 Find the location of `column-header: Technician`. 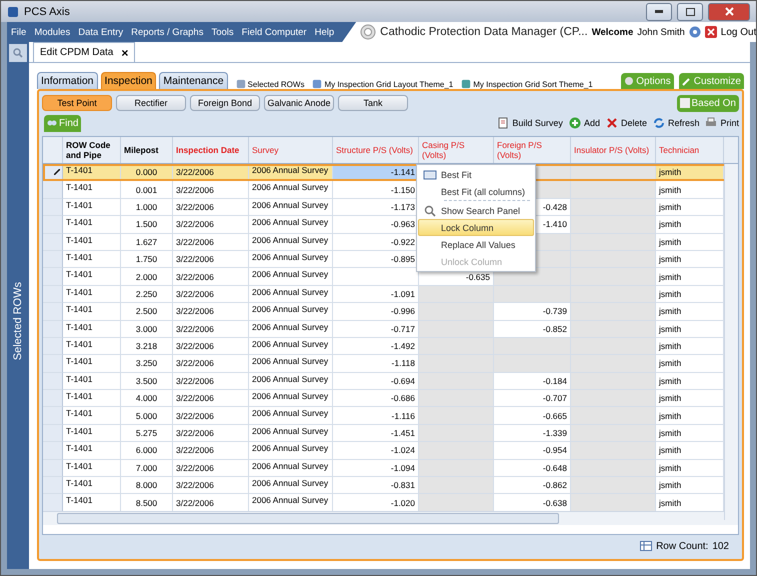

column-header: Technician is located at coordinates (690, 150).